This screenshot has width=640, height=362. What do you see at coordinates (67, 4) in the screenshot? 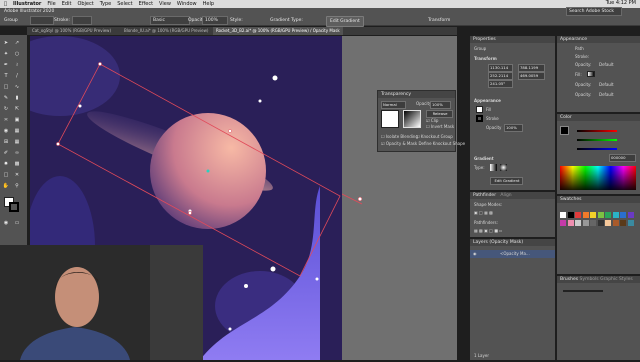
I see `menu-edit: Edit` at bounding box center [67, 4].